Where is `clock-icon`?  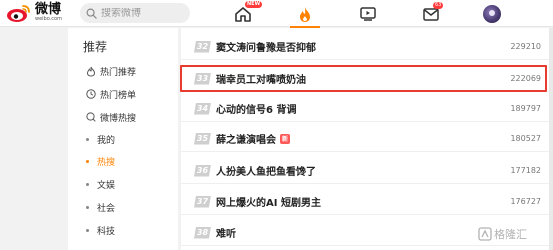 clock-icon is located at coordinates (91, 94).